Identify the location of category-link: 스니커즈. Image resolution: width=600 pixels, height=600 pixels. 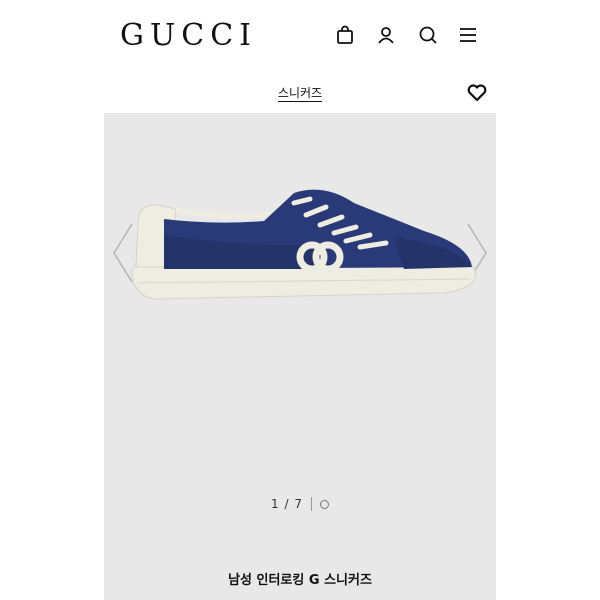
(300, 94).